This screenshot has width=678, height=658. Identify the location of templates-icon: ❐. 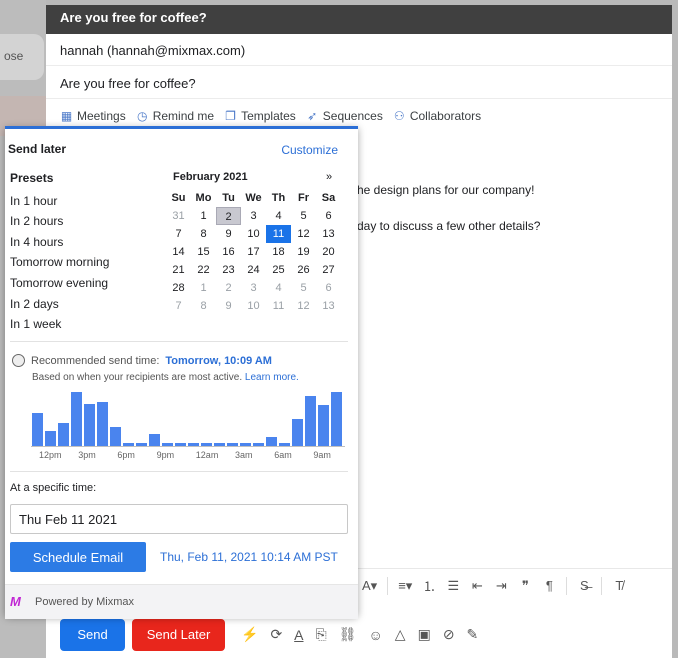
(230, 116).